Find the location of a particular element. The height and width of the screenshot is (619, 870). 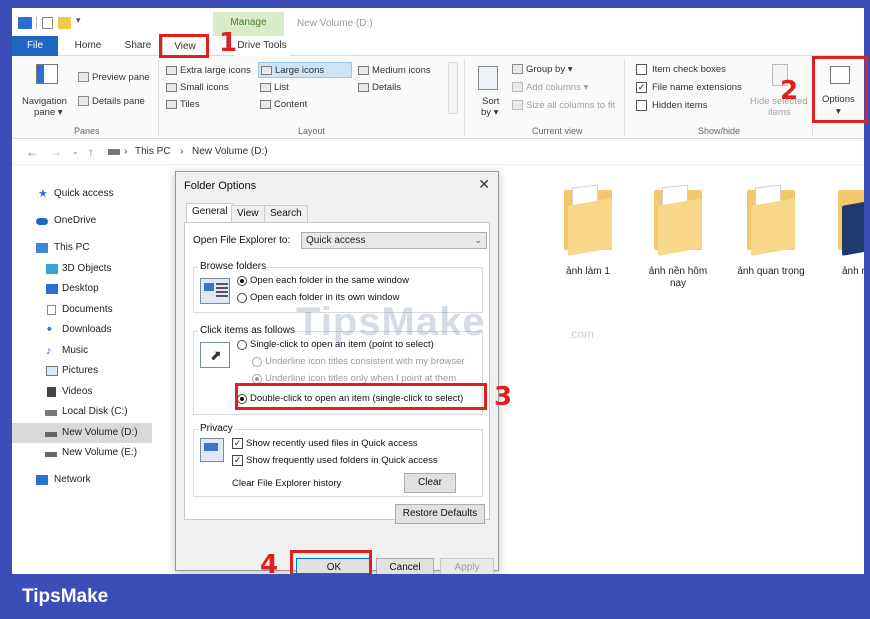

sidebar-item-new-volume-e: New Volume (E:) is located at coordinates (82, 453).